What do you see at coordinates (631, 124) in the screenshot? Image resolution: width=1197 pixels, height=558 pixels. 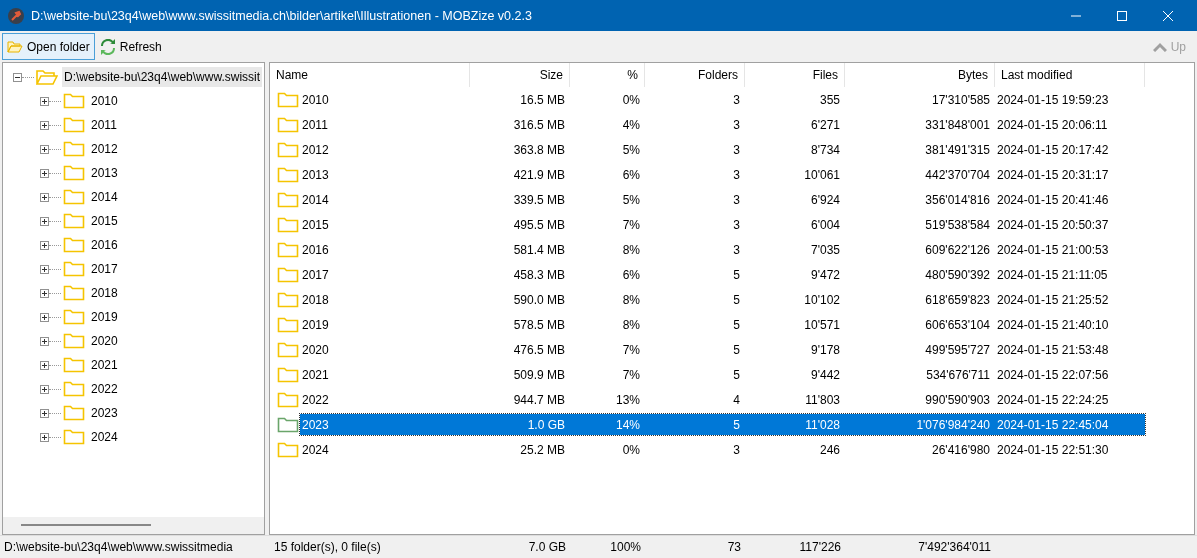 I see `table-cell-text: 4%` at bounding box center [631, 124].